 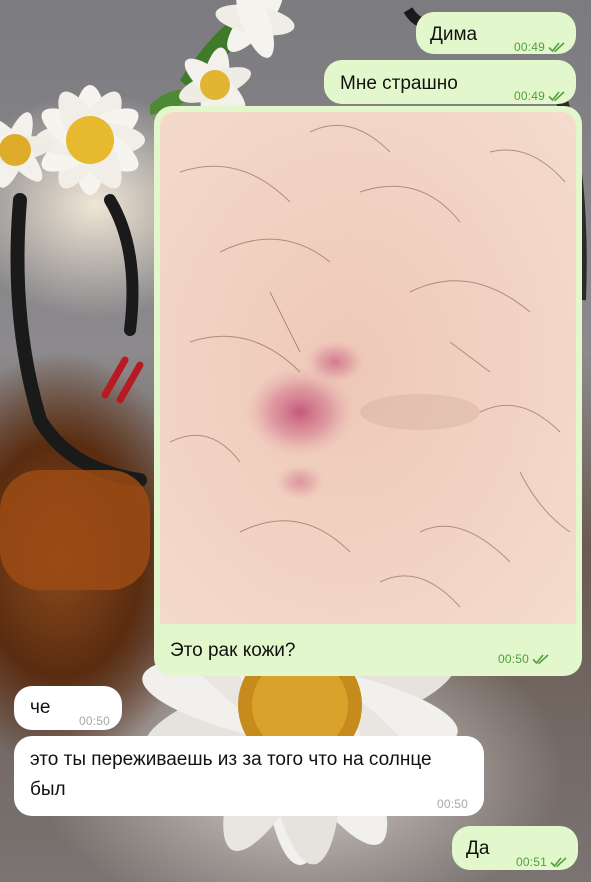 I want to click on message-outgoing: Да 00:51, so click(x=515, y=848).